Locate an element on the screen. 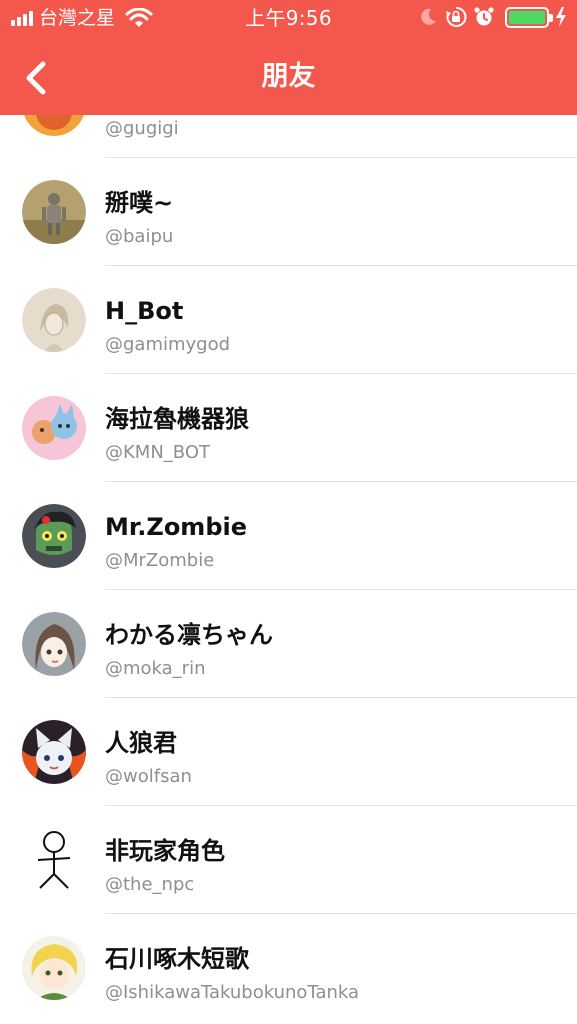 This screenshot has width=577, height=1024. status-right is located at coordinates (492, 17).